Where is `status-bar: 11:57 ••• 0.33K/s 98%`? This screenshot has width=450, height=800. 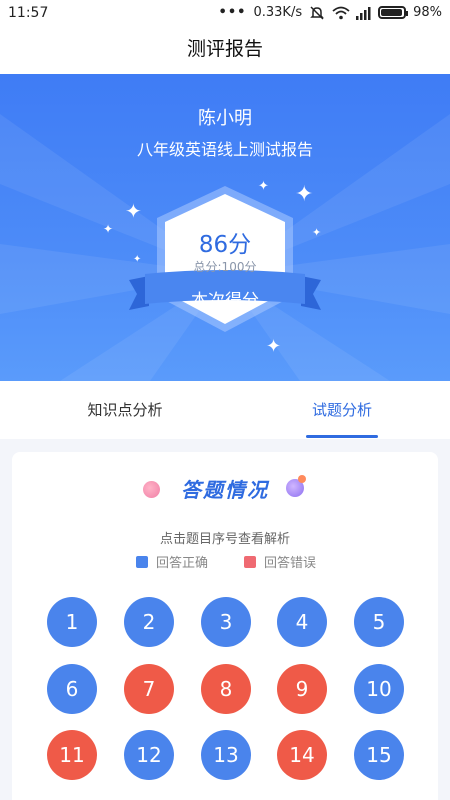 status-bar: 11:57 ••• 0.33K/s 98% is located at coordinates (225, 14).